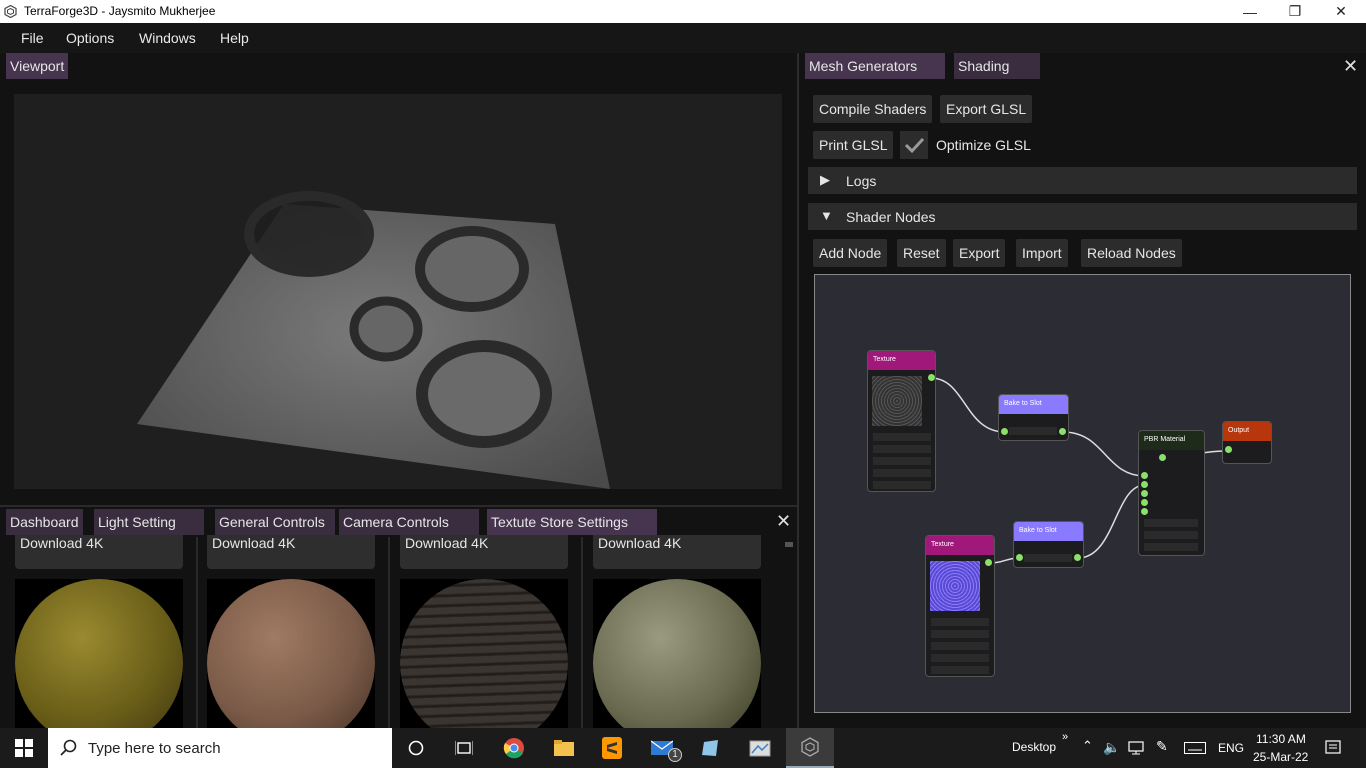 This screenshot has width=1366, height=768. What do you see at coordinates (10, 11) in the screenshot?
I see `terraforge-logo-icon` at bounding box center [10, 11].